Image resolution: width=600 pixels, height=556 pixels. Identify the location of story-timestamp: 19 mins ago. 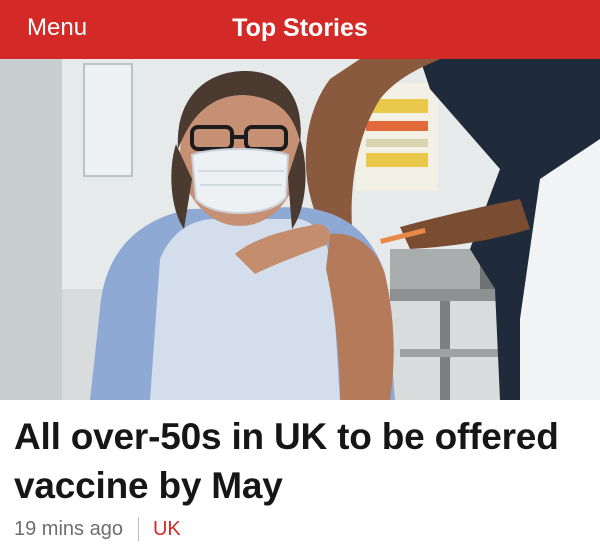
(68, 529).